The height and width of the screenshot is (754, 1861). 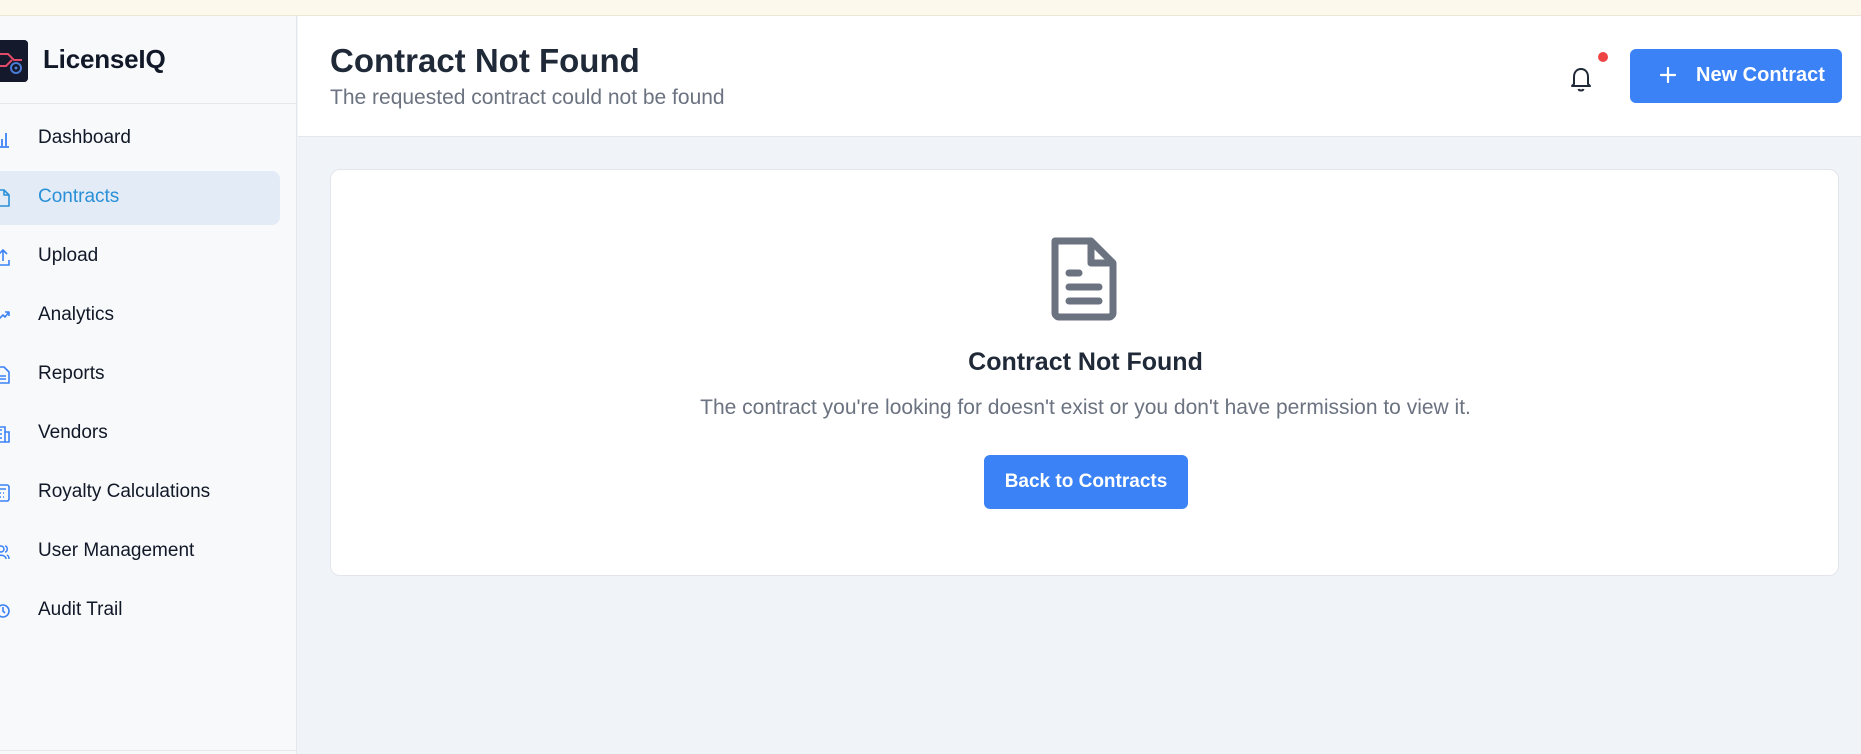 I want to click on sidebar-item-vendors: Vendors, so click(x=148, y=434).